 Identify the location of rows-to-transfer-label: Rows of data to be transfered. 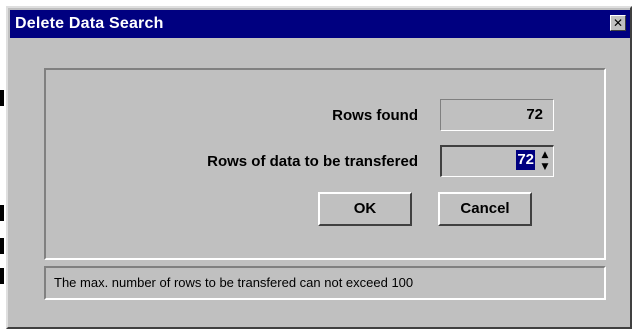
(312, 161).